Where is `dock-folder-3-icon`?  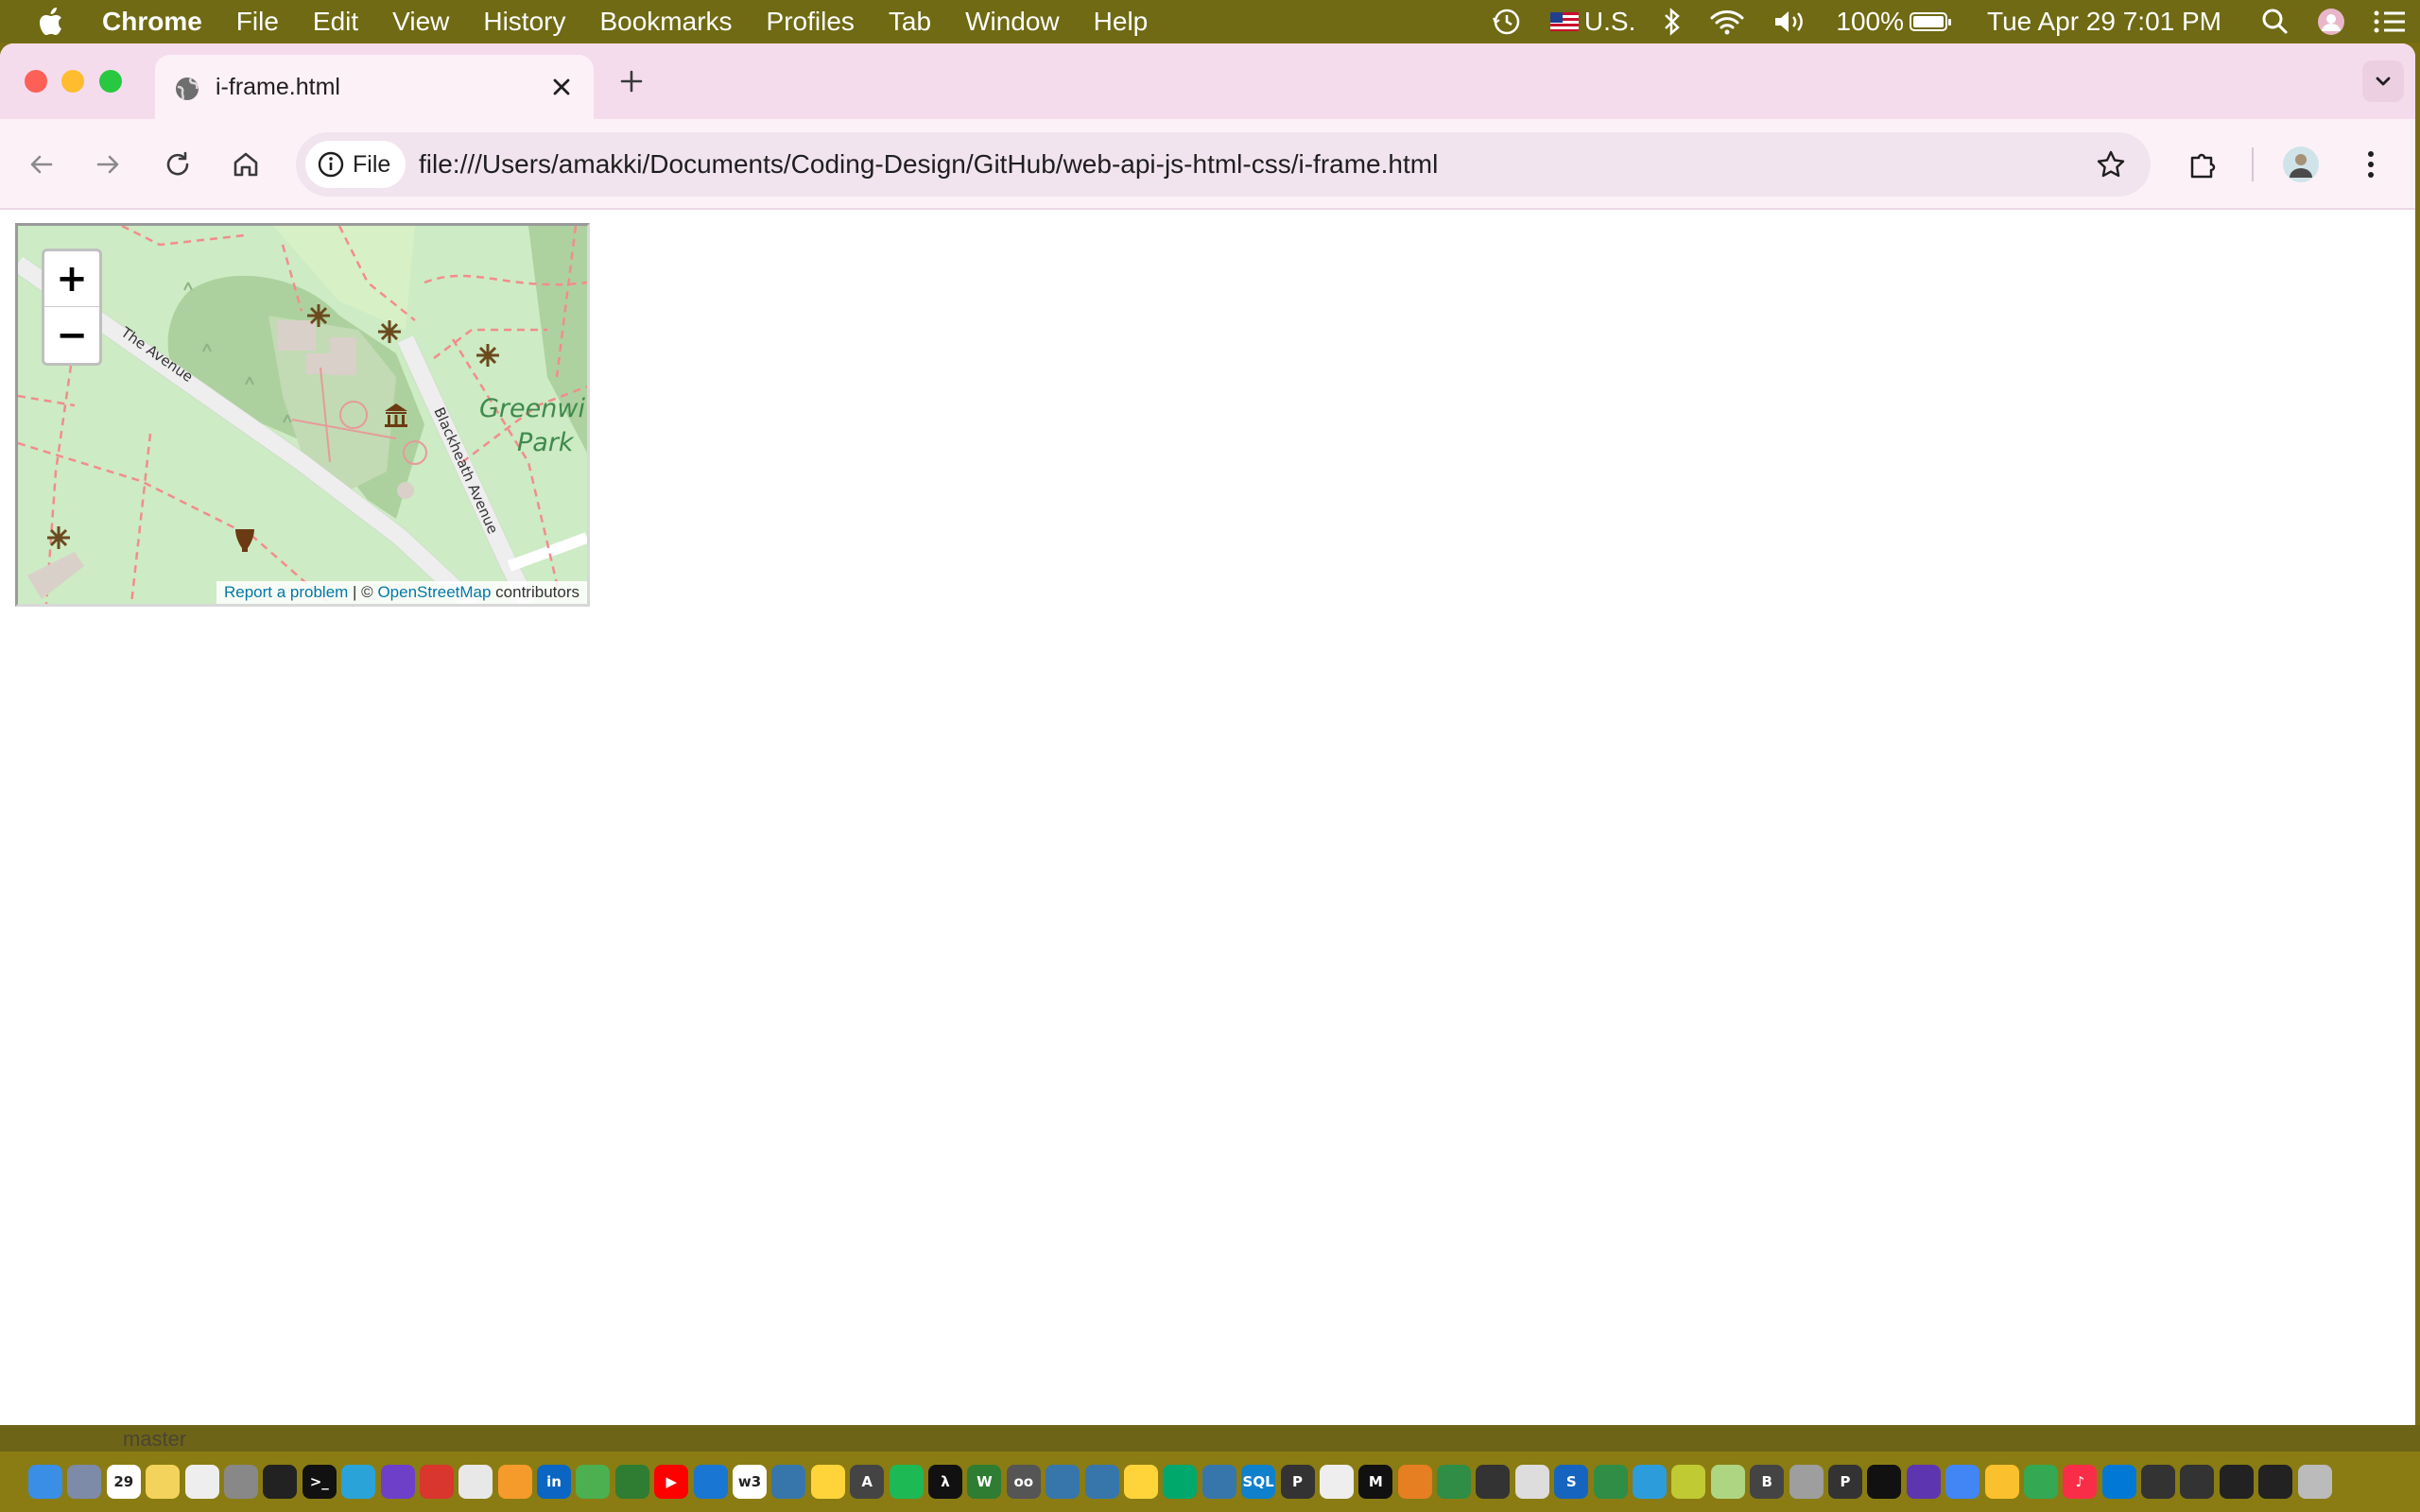
dock-folder-3-icon is located at coordinates (2236, 1482).